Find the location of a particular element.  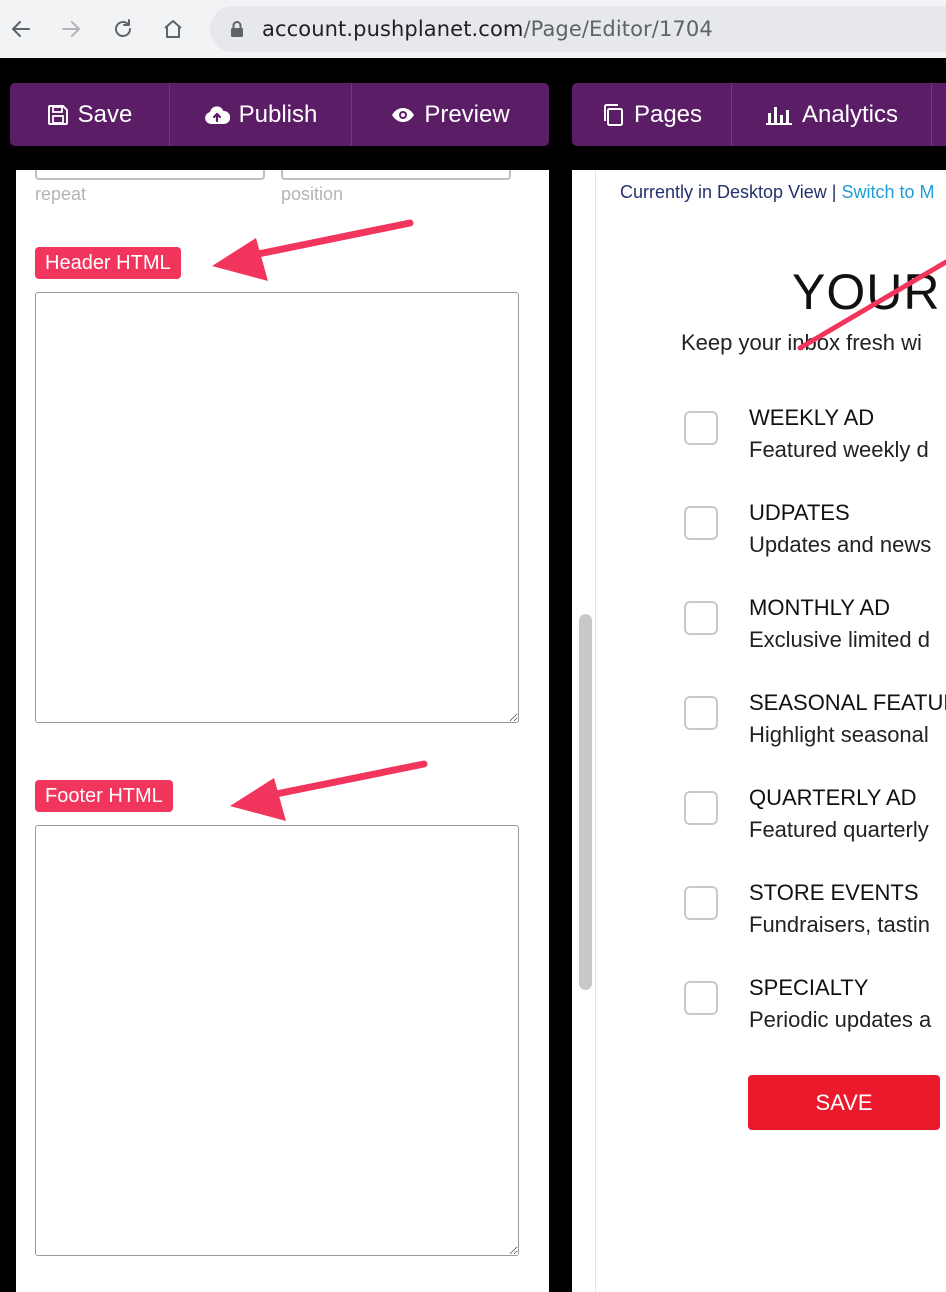

forward-arrow-icon is located at coordinates (71, 29).